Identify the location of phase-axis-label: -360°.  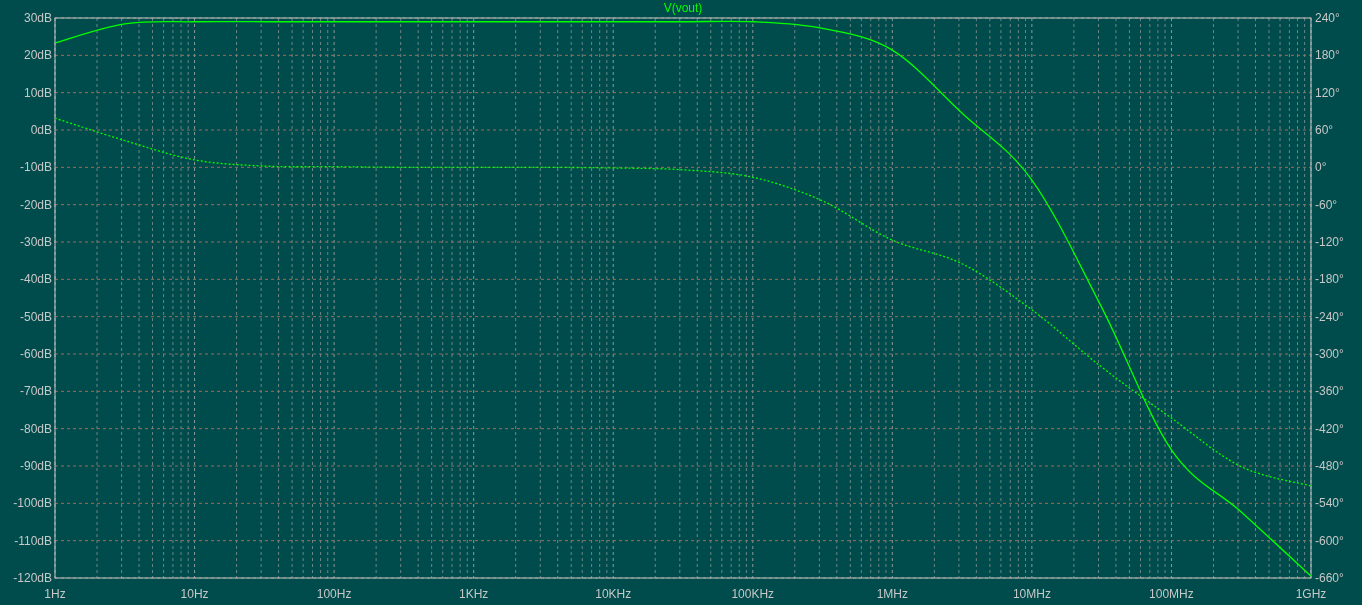
(1329, 391).